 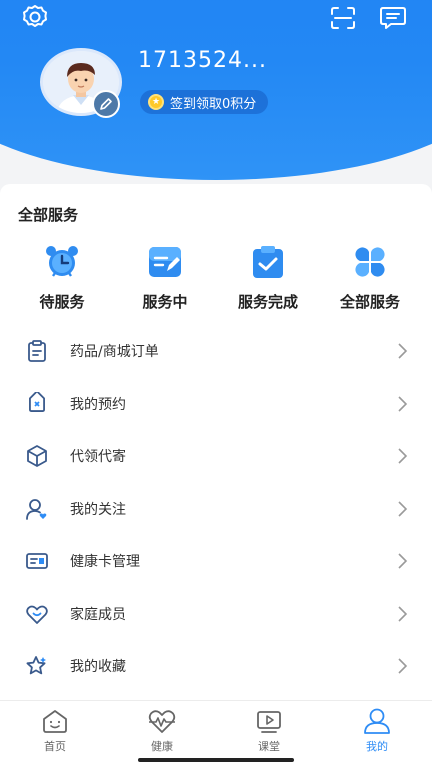 What do you see at coordinates (105, 562) in the screenshot?
I see `menu-item-label: 健康卡管理` at bounding box center [105, 562].